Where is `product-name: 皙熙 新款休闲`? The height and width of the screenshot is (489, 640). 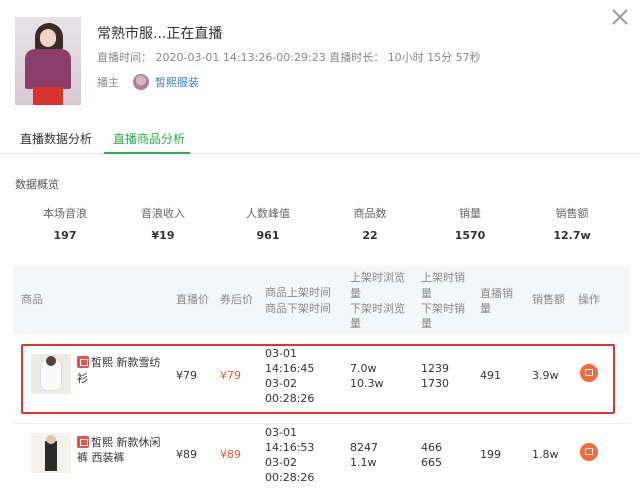
product-name: 皙熙 新款休闲 is located at coordinates (126, 442).